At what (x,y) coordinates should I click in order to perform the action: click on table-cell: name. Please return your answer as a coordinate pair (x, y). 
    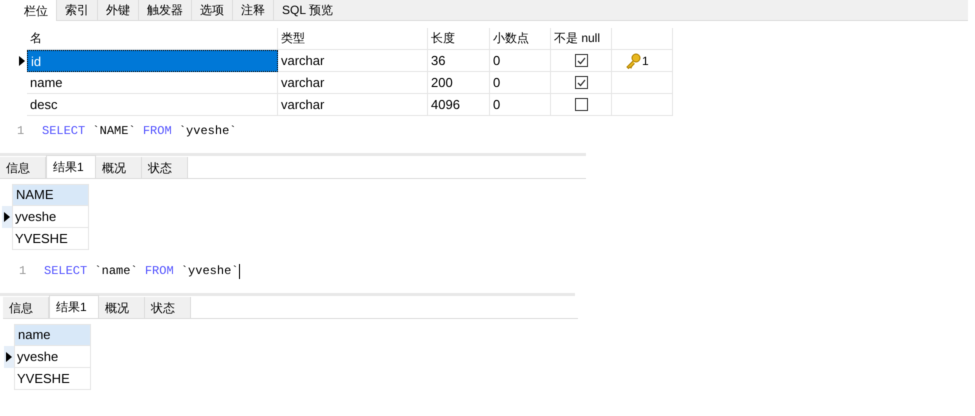
    Looking at the image, I should click on (152, 83).